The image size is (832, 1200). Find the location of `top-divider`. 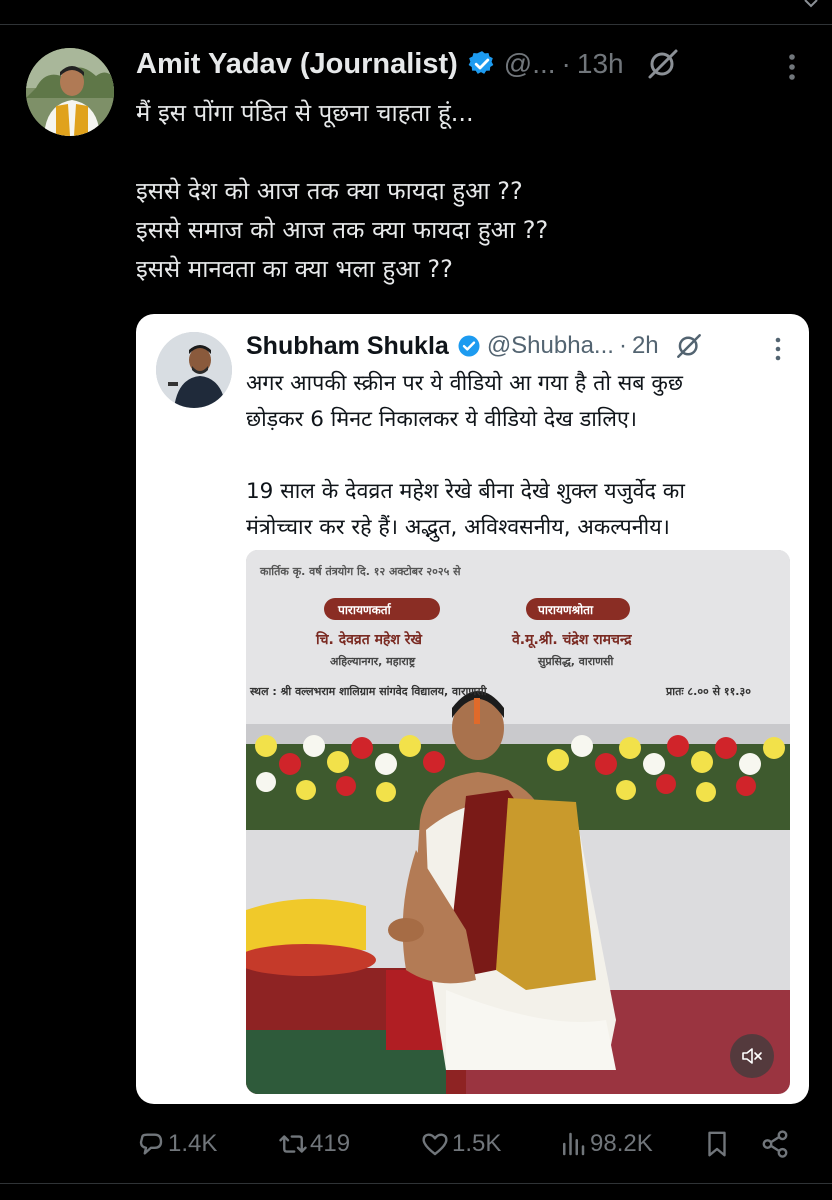

top-divider is located at coordinates (416, 24).